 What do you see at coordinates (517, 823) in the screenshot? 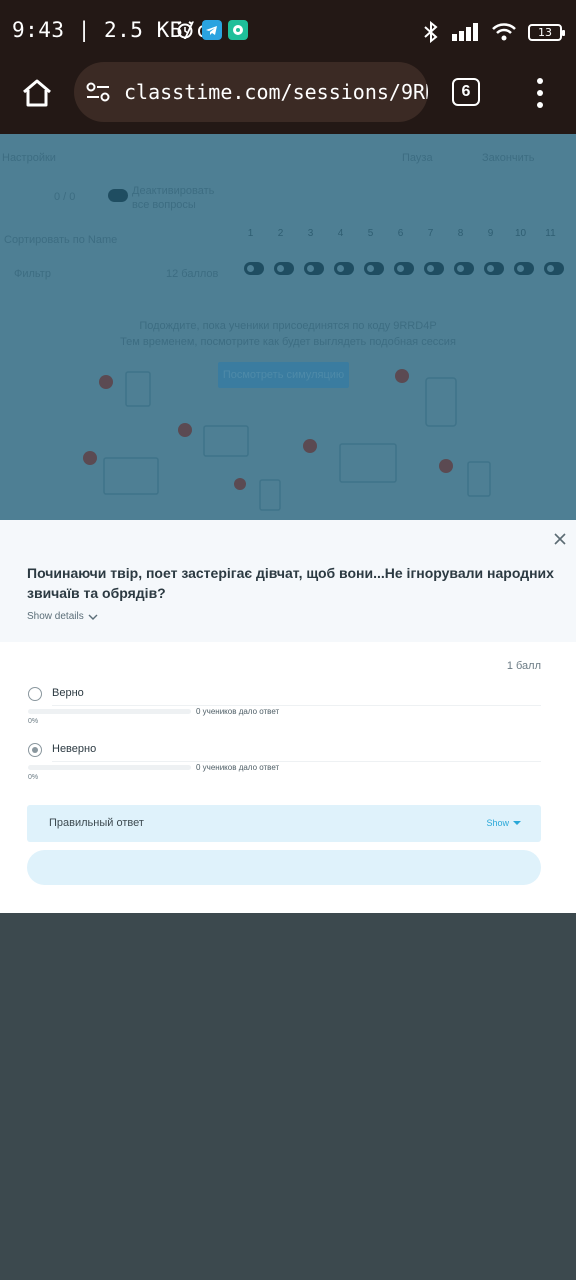
I see `caret-down-icon` at bounding box center [517, 823].